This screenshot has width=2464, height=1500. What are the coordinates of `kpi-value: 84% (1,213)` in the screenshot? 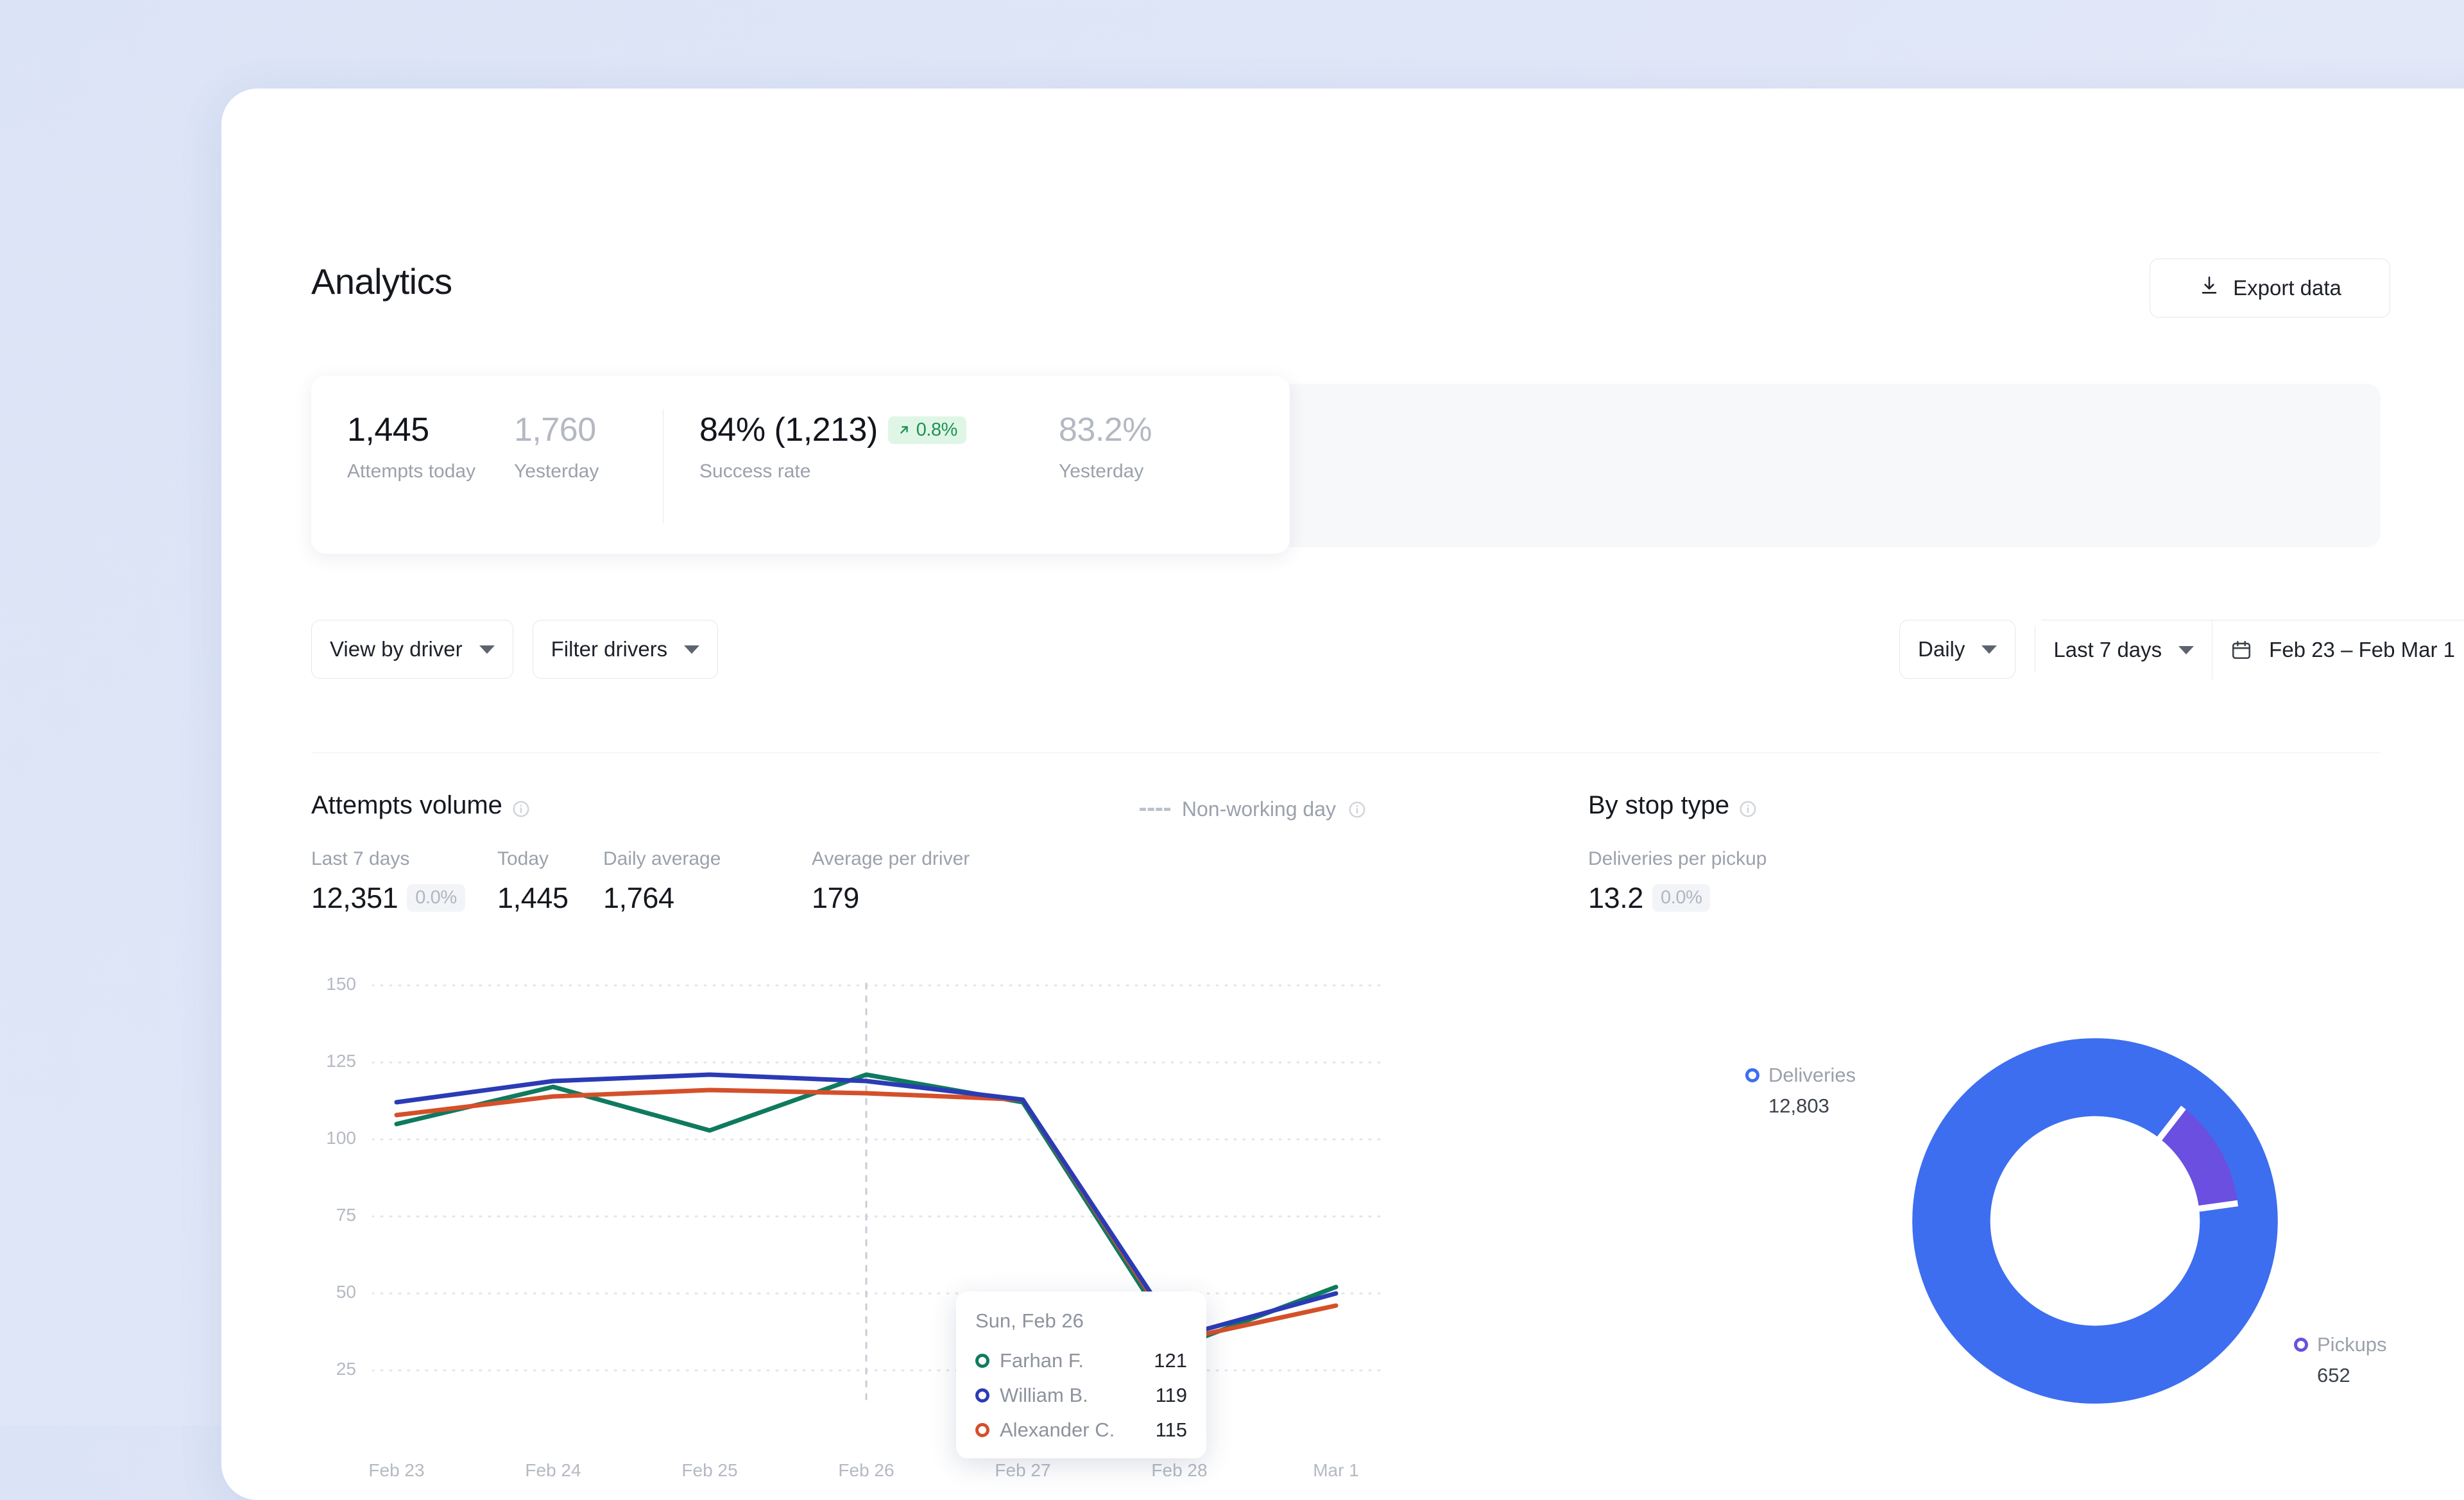 It's located at (789, 429).